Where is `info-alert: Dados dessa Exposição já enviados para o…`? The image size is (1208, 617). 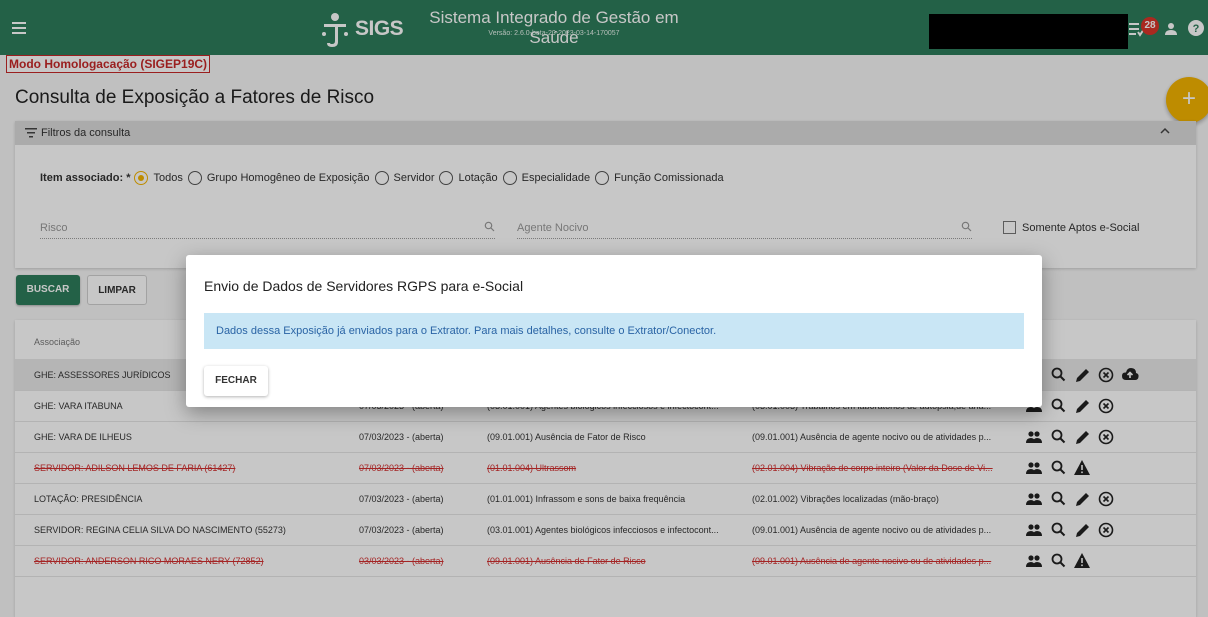 info-alert: Dados dessa Exposição já enviados para o… is located at coordinates (614, 331).